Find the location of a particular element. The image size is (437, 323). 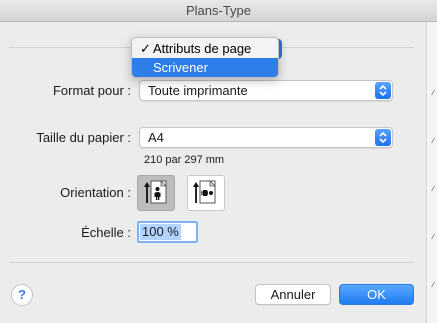

menu-item-label: Scrivener is located at coordinates (180, 67).